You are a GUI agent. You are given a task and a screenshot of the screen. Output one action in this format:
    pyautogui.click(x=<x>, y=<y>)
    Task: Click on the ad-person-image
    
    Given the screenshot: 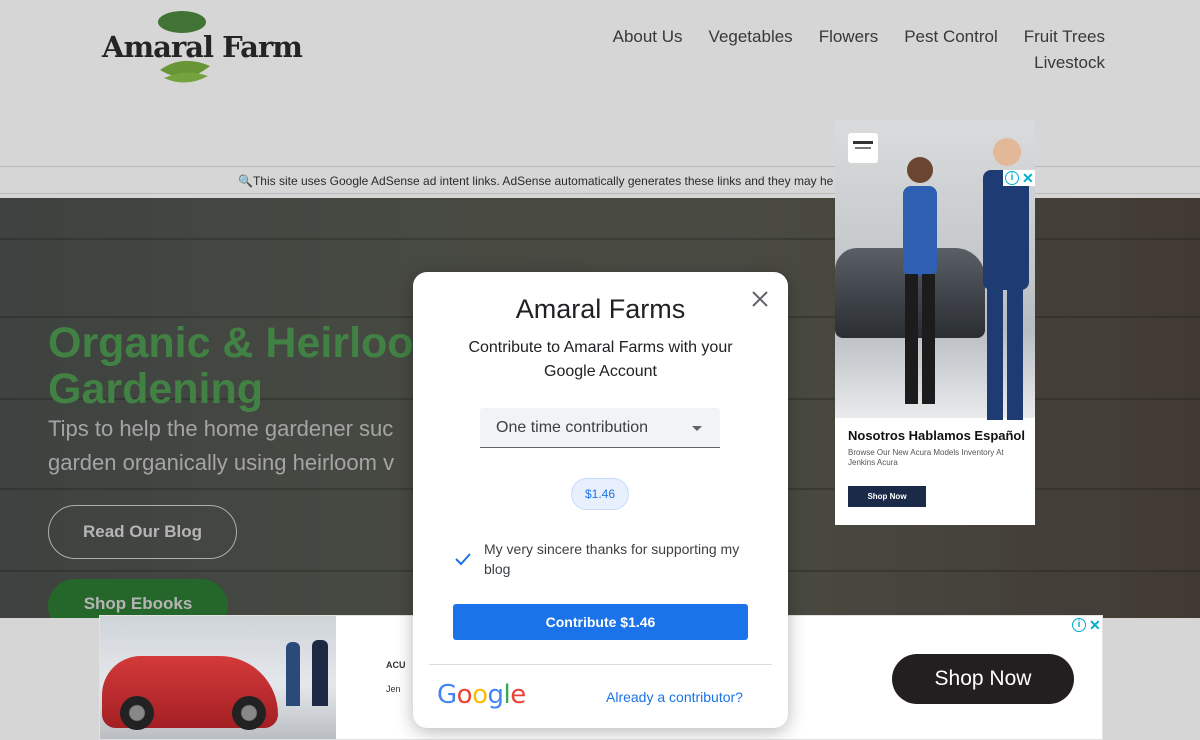 What is the action you would take?
    pyautogui.click(x=920, y=280)
    